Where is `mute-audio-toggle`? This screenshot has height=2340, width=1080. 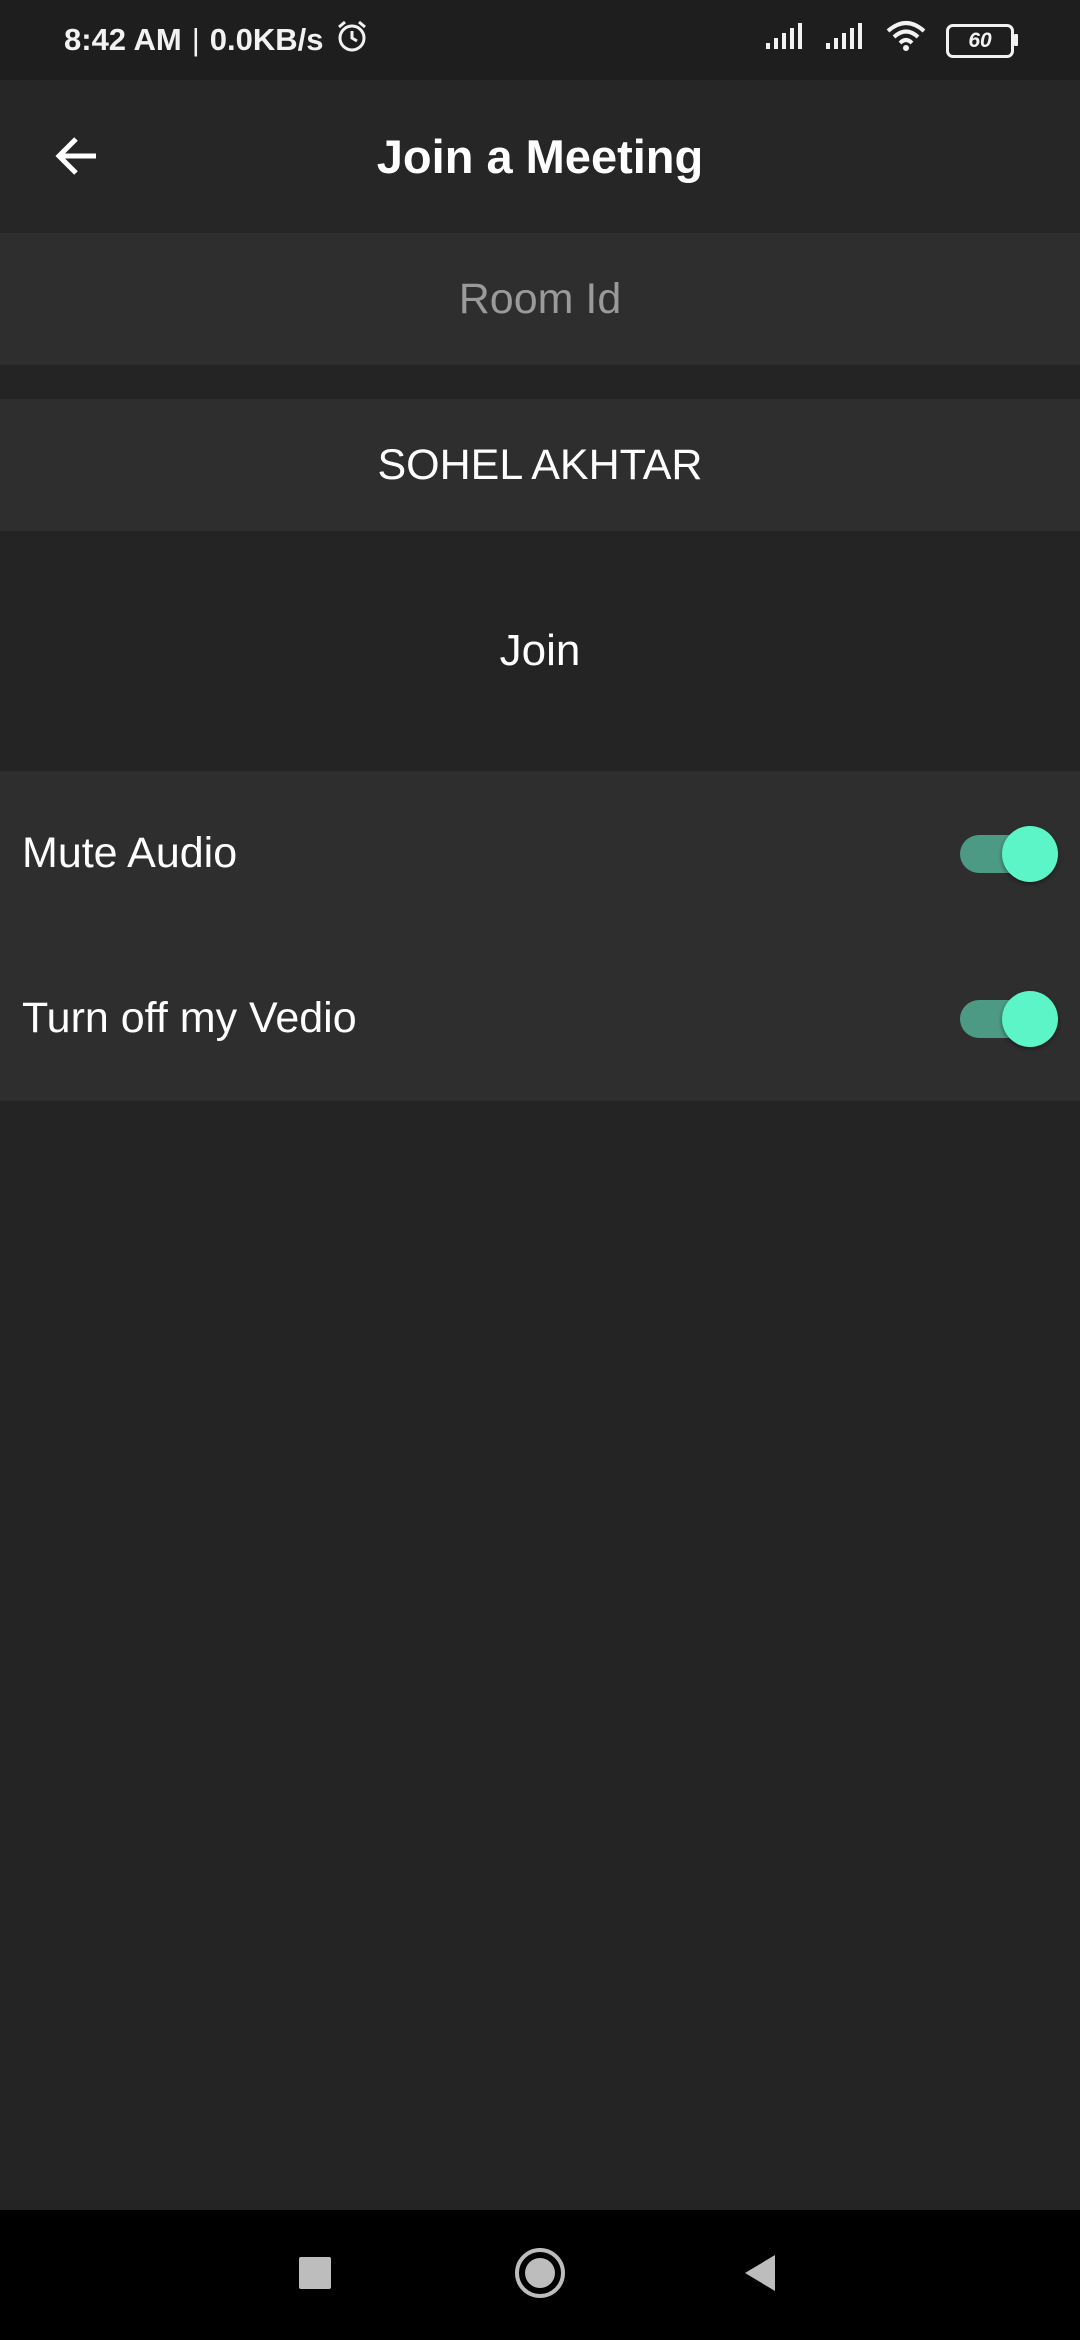
mute-audio-toggle is located at coordinates (1008, 853).